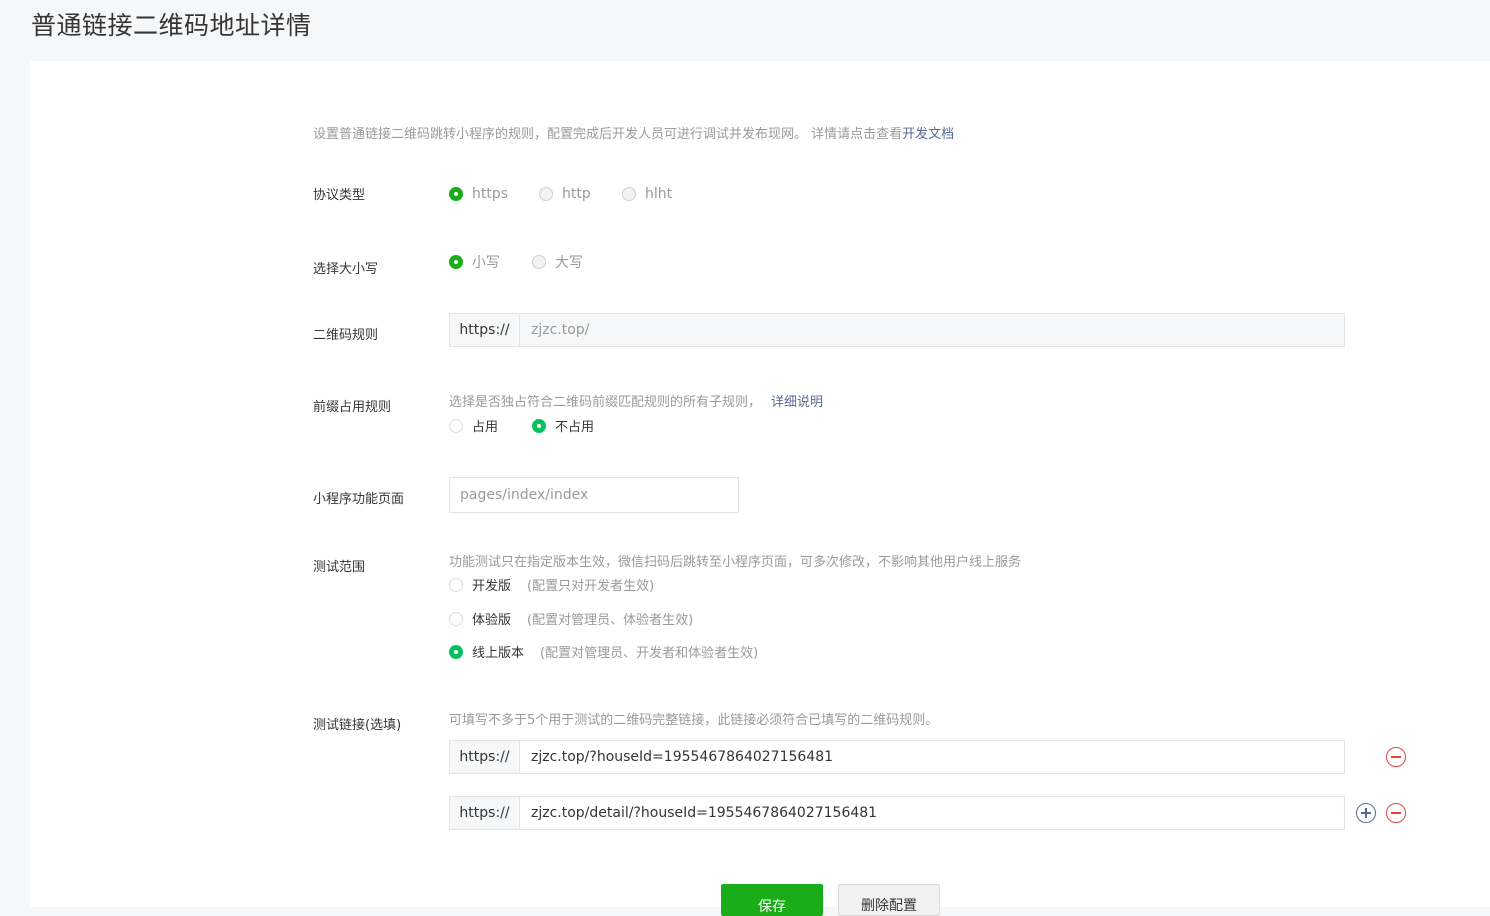 The image size is (1490, 916). Describe the element at coordinates (346, 335) in the screenshot. I see `qr-rule-label: 二维码规则` at that location.